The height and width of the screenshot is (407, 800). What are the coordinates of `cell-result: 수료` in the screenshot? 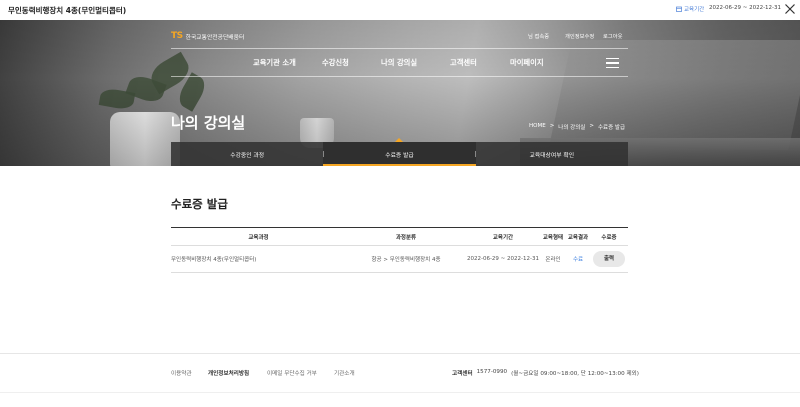 It's located at (578, 259).